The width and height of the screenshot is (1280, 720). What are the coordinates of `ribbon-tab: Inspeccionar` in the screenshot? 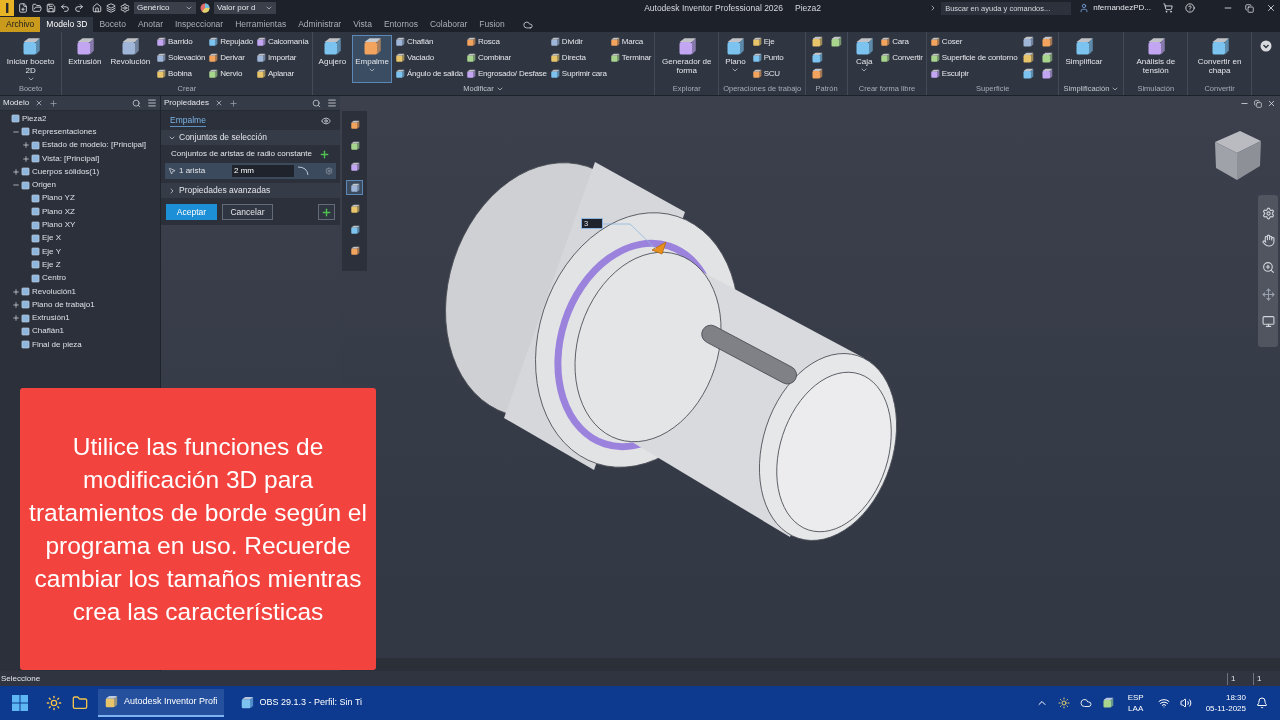 It's located at (199, 24).